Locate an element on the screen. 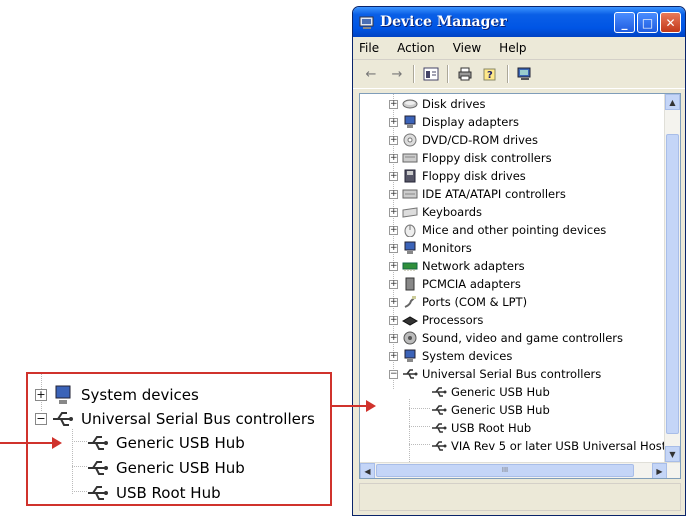  tree-item-label: Generic USB Hub is located at coordinates (500, 410).